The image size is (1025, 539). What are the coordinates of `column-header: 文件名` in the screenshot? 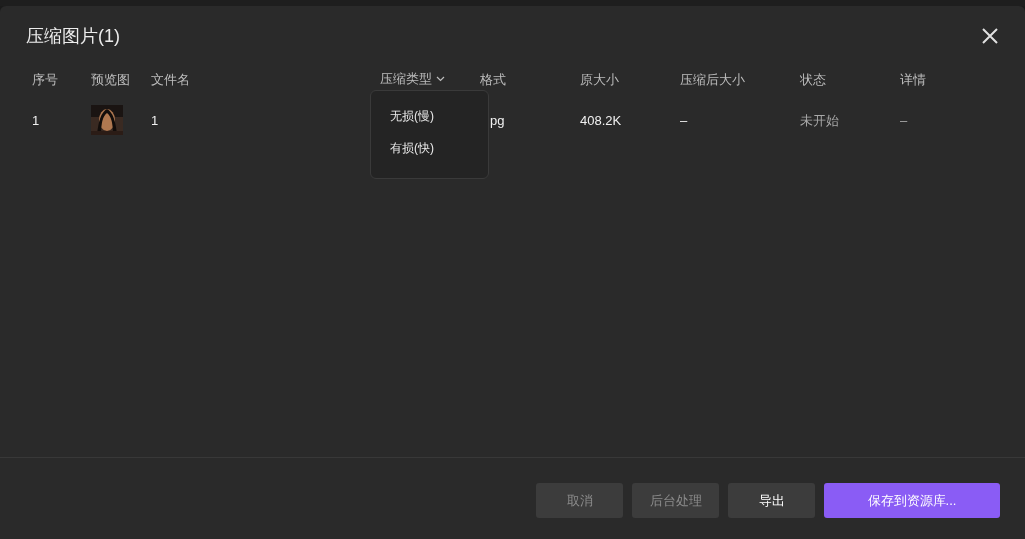 It's located at (170, 79).